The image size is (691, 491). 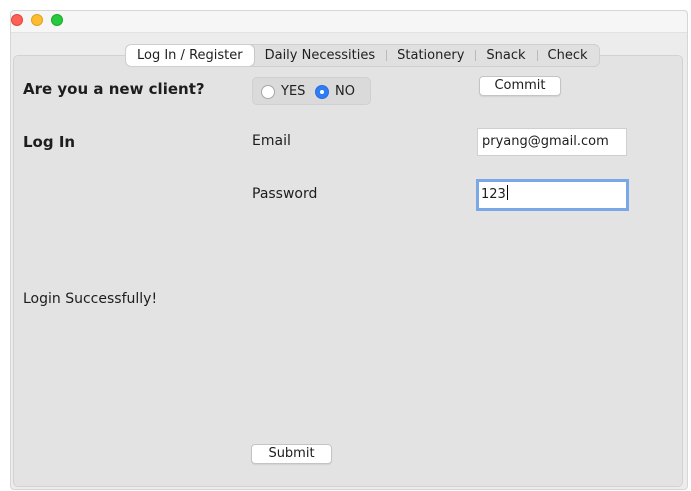 What do you see at coordinates (345, 91) in the screenshot?
I see `radio-no-label: NO` at bounding box center [345, 91].